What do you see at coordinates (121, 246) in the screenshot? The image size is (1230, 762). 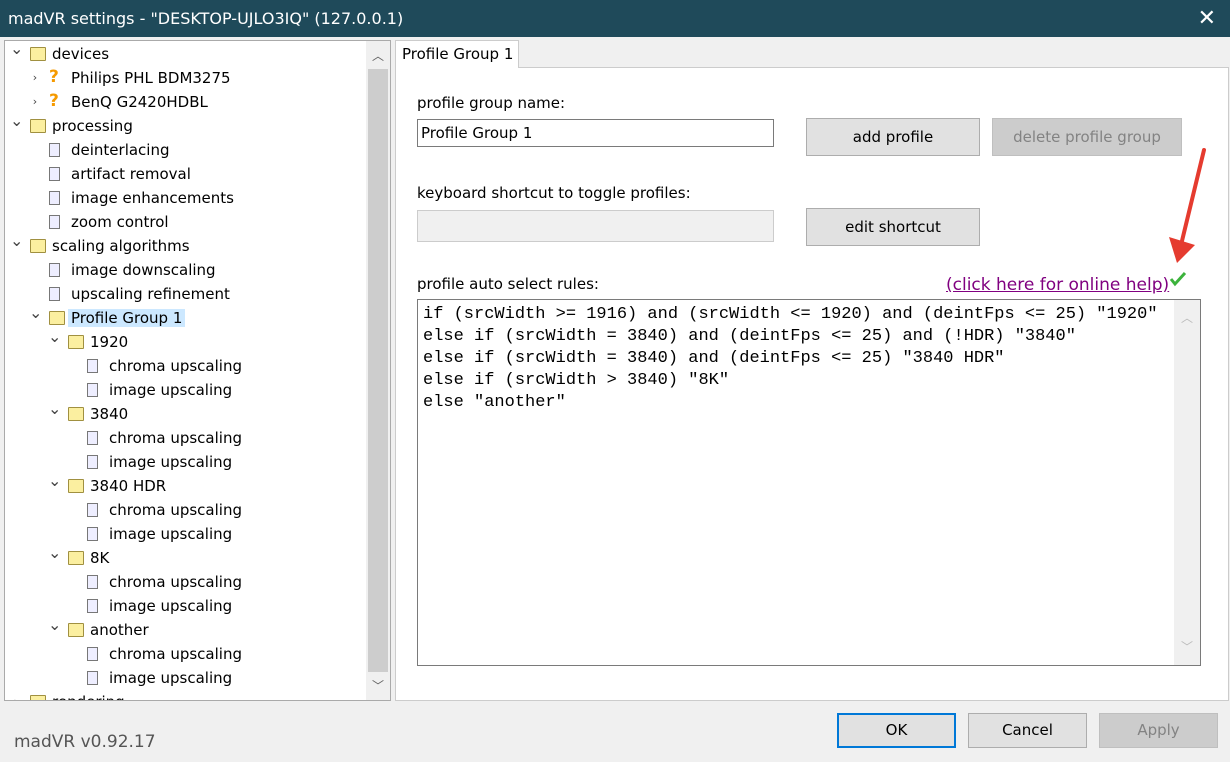 I see `tree-item-label: scaling algorithms` at bounding box center [121, 246].